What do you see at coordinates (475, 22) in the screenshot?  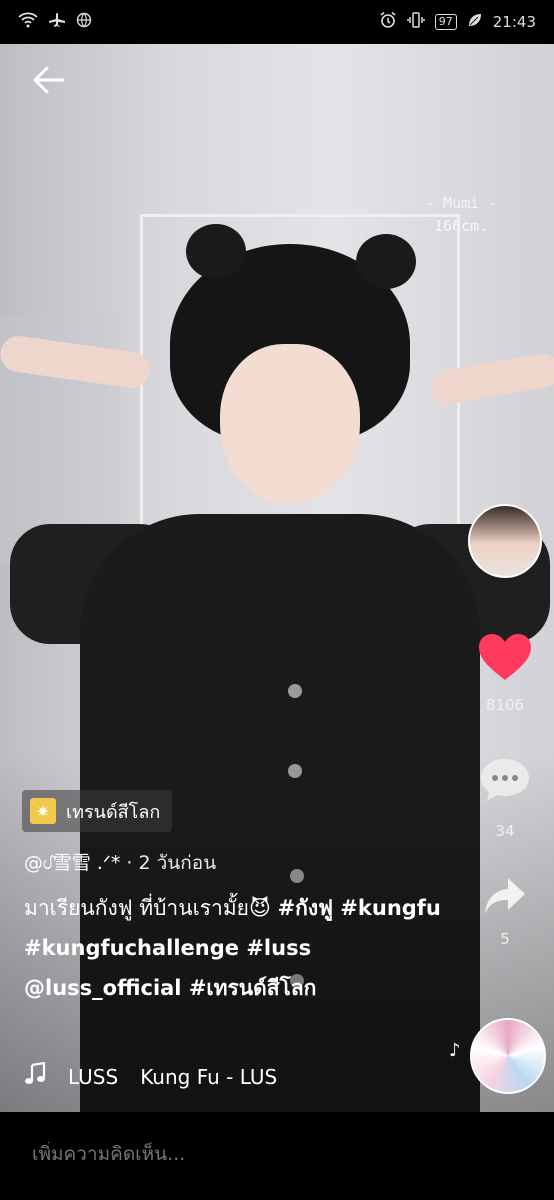 I see `leaf-icon` at bounding box center [475, 22].